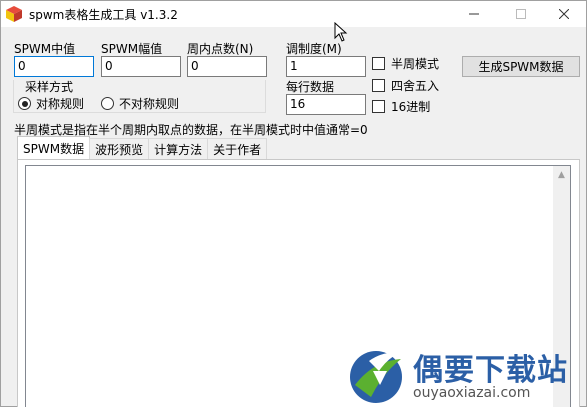  What do you see at coordinates (472, 393) in the screenshot?
I see `watermark-url: ouyaoxiazai.com` at bounding box center [472, 393].